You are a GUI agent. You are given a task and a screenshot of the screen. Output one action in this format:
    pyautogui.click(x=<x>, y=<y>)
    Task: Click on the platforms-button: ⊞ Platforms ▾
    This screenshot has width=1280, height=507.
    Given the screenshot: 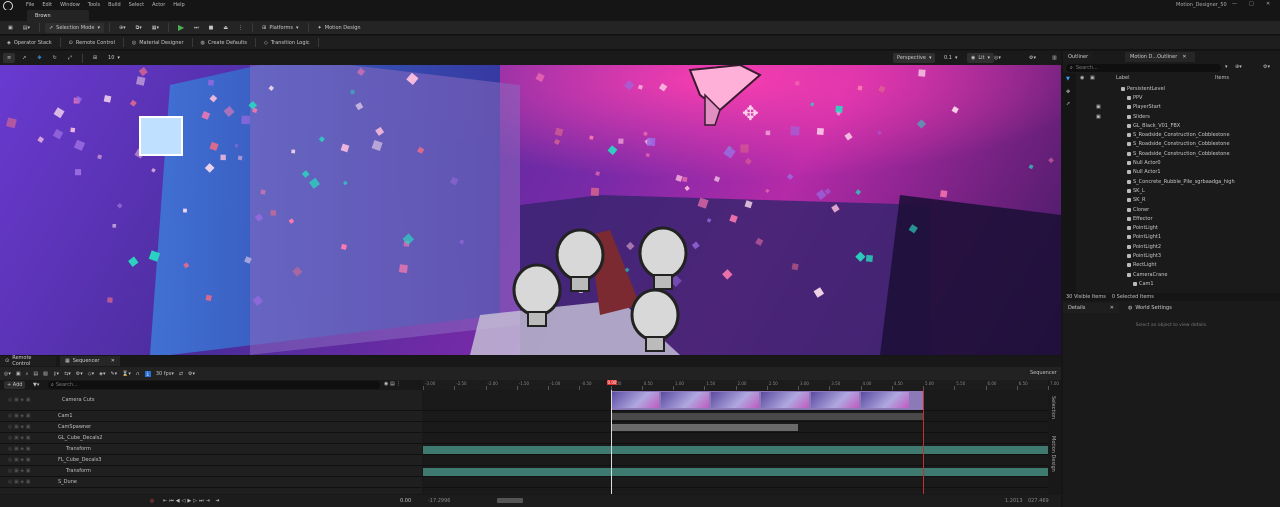 What is the action you would take?
    pyautogui.click(x=280, y=28)
    